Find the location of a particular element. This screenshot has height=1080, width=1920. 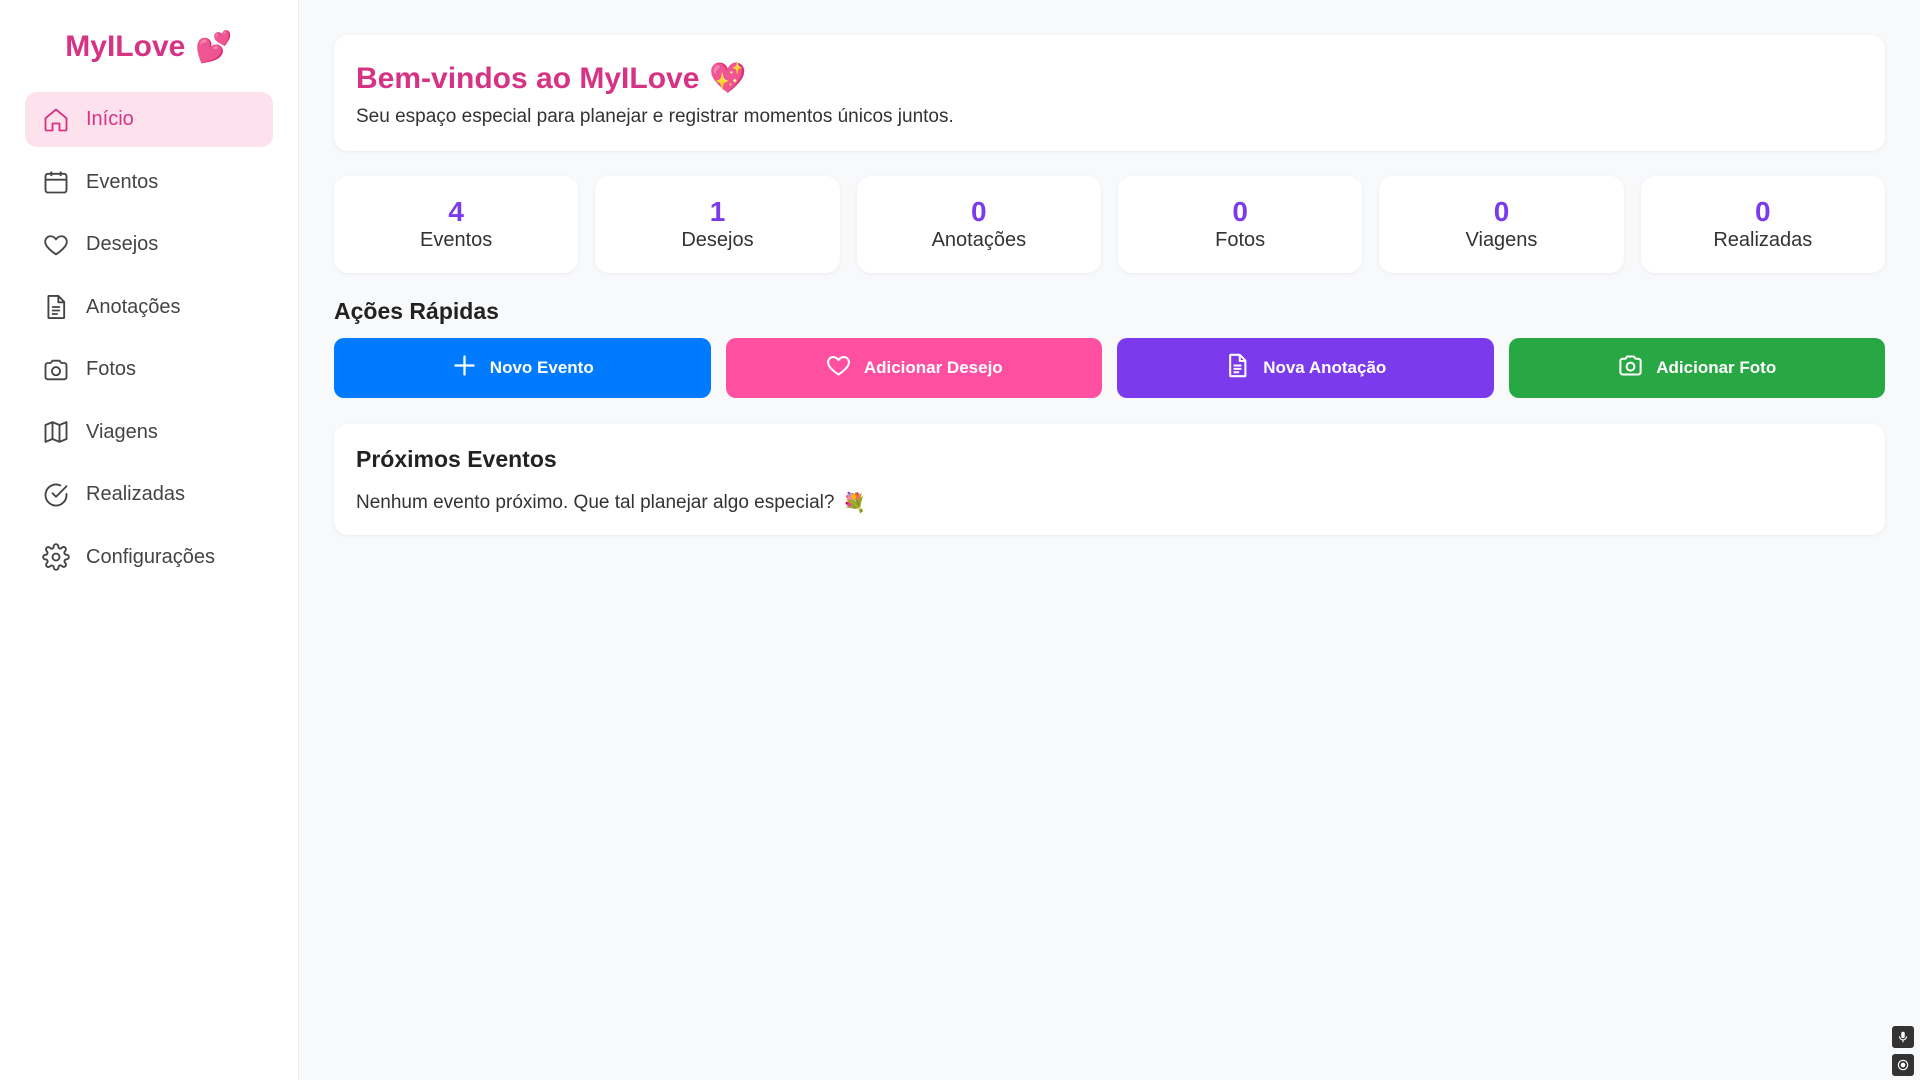

stat-viagens: 0 Viagens is located at coordinates (1501, 224).